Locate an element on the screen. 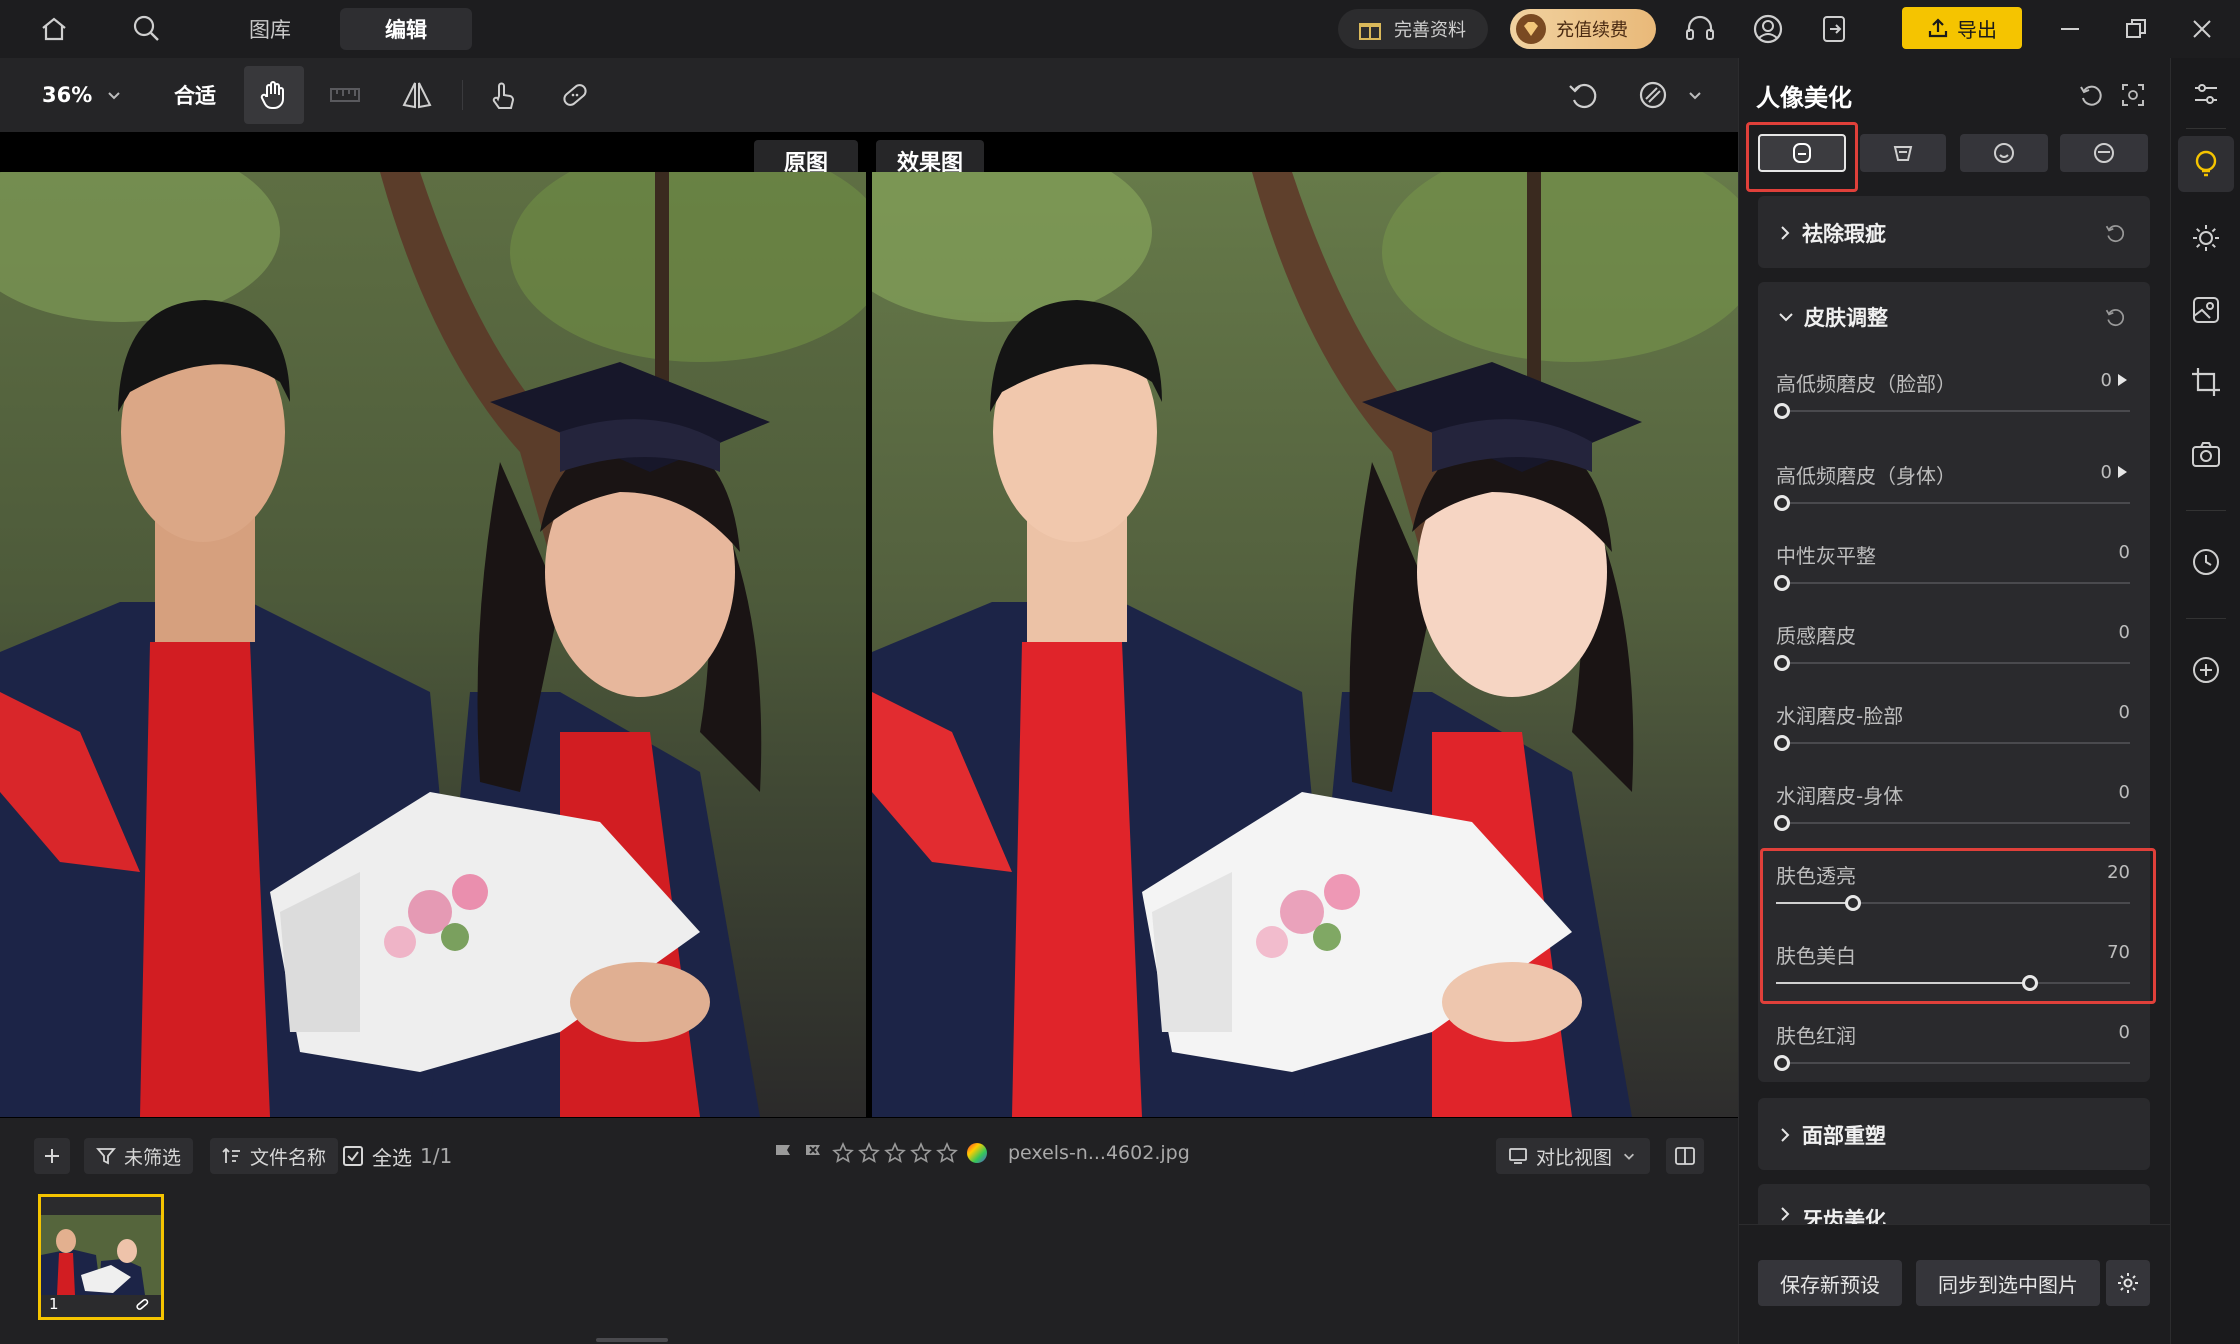 The width and height of the screenshot is (2240, 1344). select-all-checkbox: 全选 1/1 is located at coordinates (397, 1156).